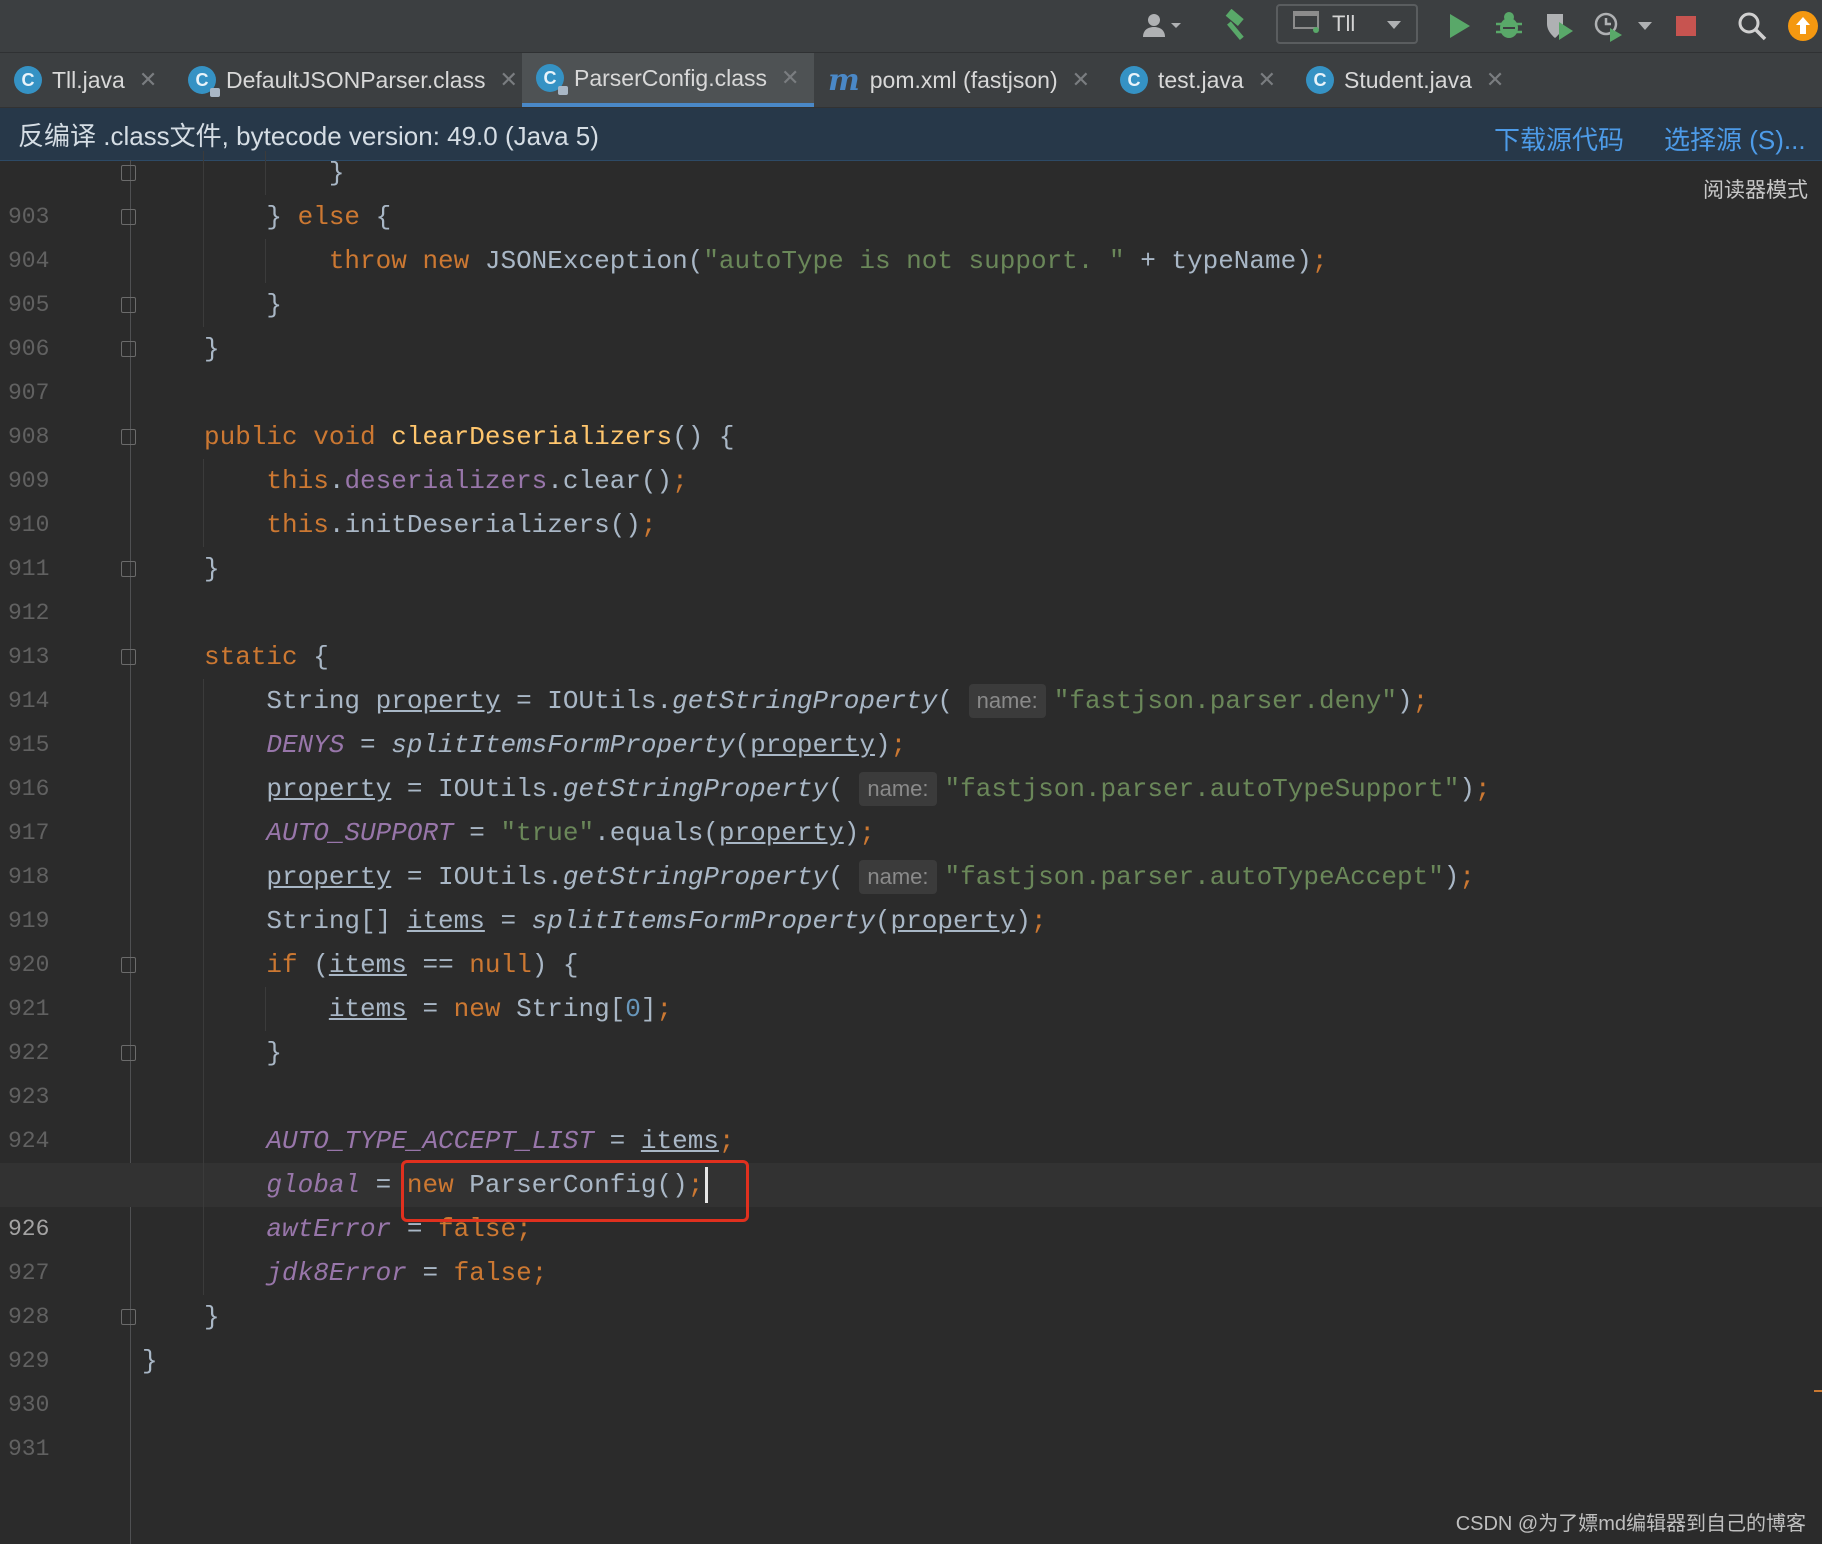 The image size is (1822, 1544). Describe the element at coordinates (1559, 26) in the screenshot. I see `coverage-icon` at that location.